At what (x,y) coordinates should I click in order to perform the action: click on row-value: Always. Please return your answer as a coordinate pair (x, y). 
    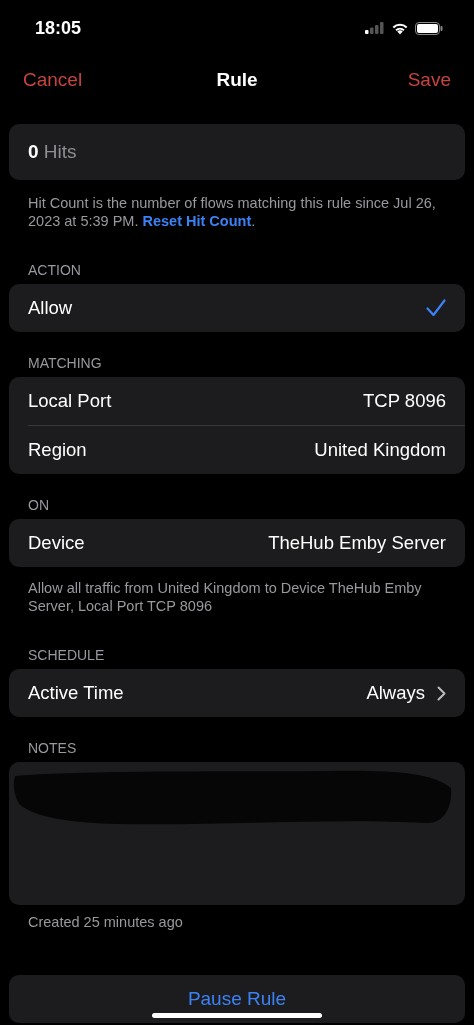
    Looking at the image, I should click on (395, 693).